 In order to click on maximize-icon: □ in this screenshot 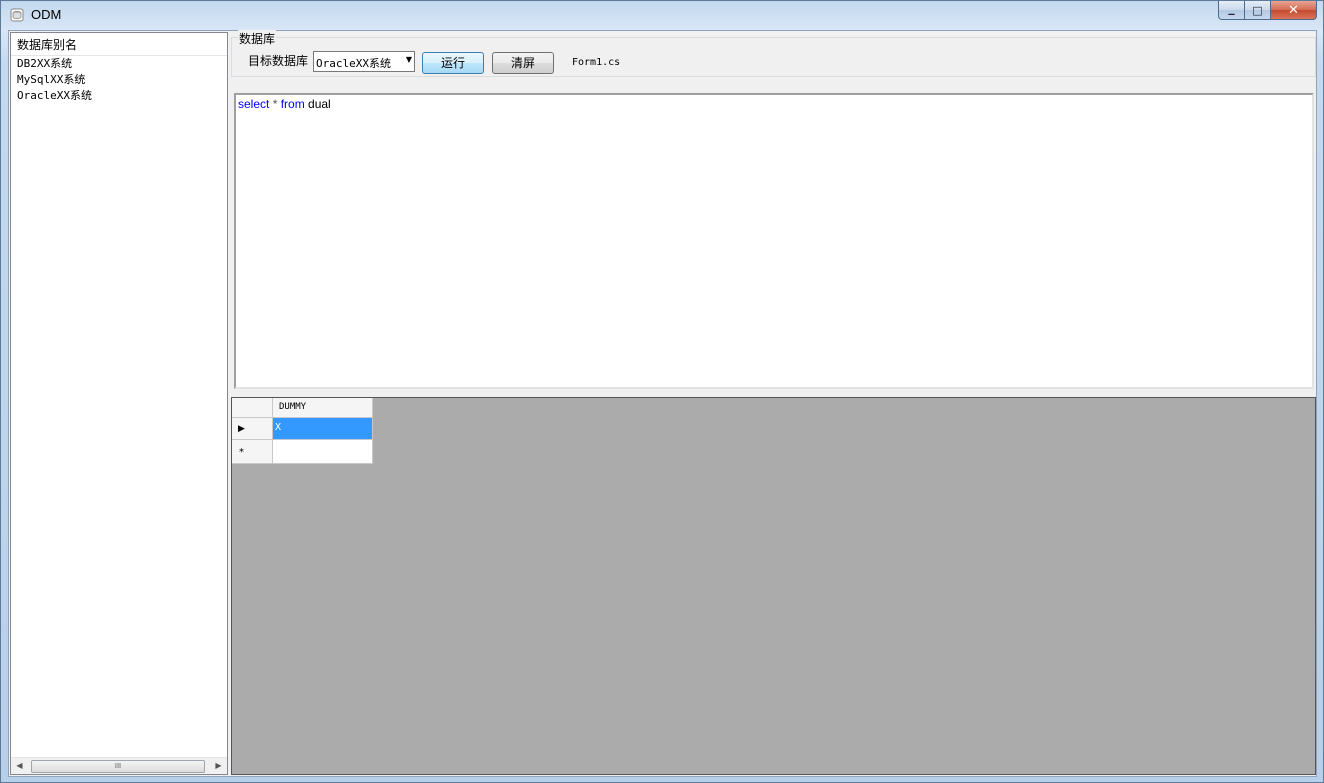, I will do `click(1257, 10)`.